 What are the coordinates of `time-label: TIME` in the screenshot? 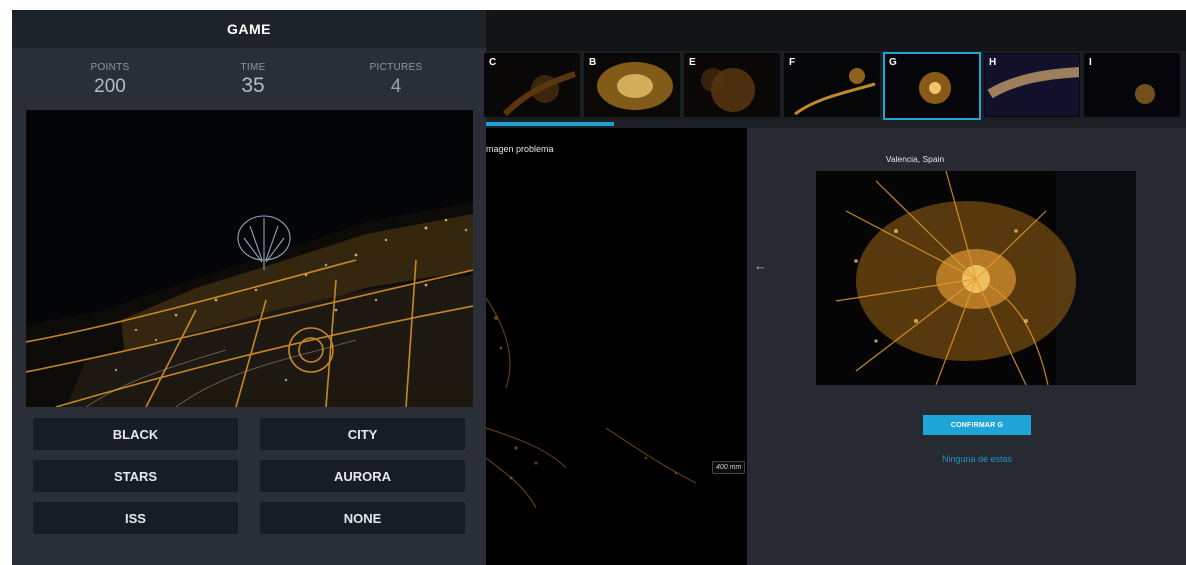 It's located at (253, 67).